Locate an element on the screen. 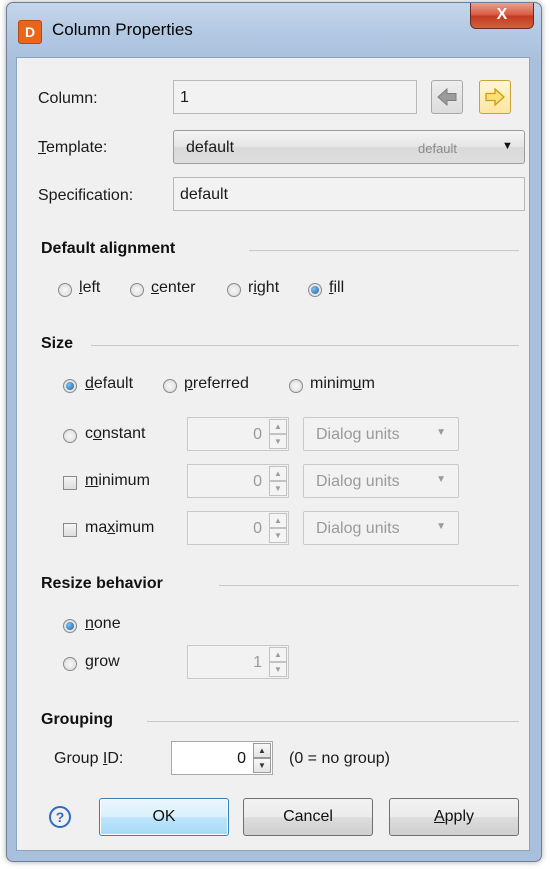 This screenshot has height=869, width=550. size-minimum-label: minimum is located at coordinates (342, 384).